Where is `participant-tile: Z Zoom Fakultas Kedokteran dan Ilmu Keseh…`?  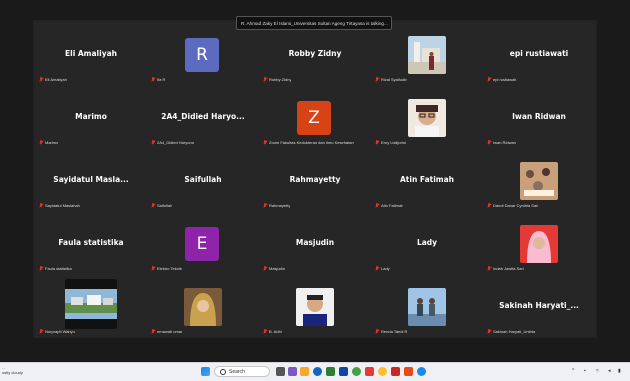 participant-tile: Z Zoom Fakultas Kedokteran dan Ilmu Keseh… is located at coordinates (315, 116).